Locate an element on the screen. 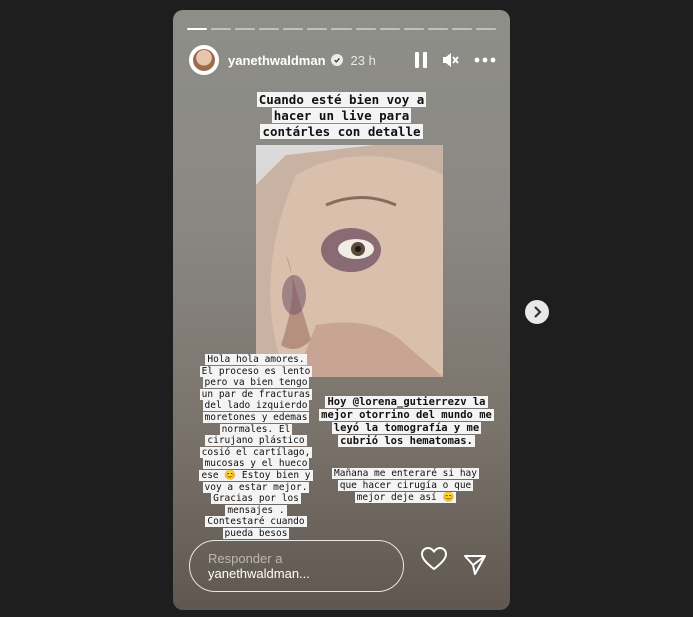 Image resolution: width=693 pixels, height=617 pixels. reply-placeholder: Responder a is located at coordinates (245, 558).